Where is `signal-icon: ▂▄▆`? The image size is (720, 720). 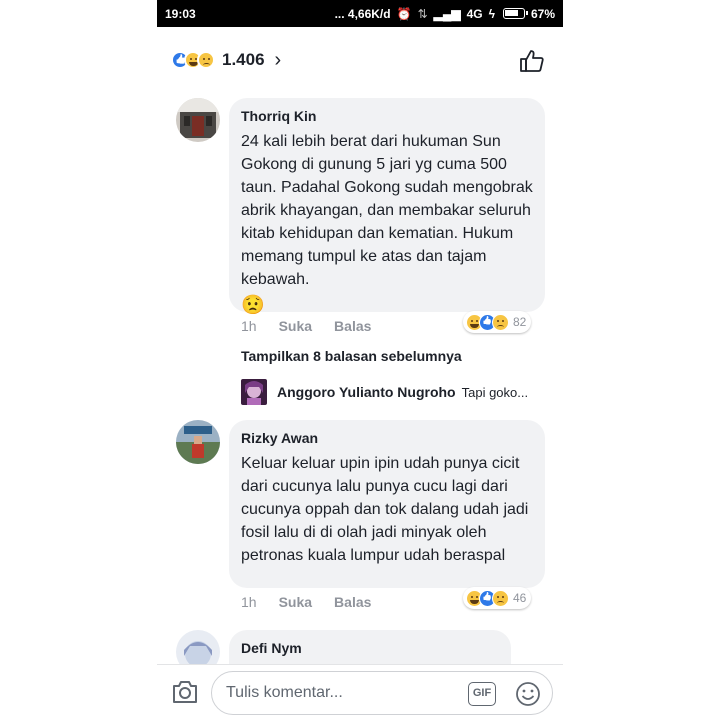
signal-icon: ▂▄▆ is located at coordinates (447, 13).